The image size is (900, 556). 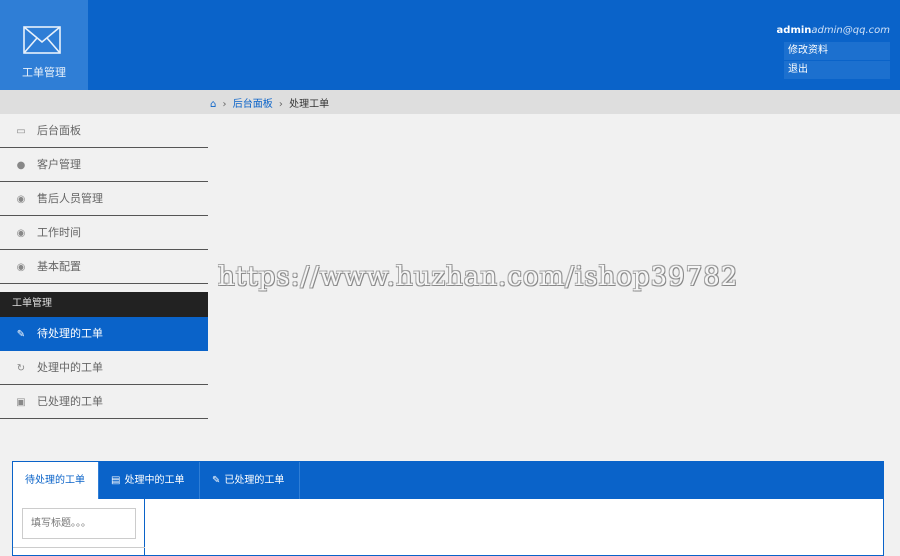 What do you see at coordinates (213, 104) in the screenshot?
I see `home-icon: ⌂` at bounding box center [213, 104].